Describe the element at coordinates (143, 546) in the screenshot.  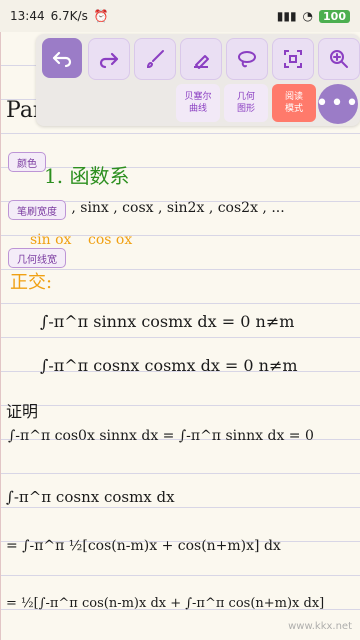
I see `equation-5: = ∫-π^π ½[cos(n-m)x + cos(n+m)x] dx` at that location.